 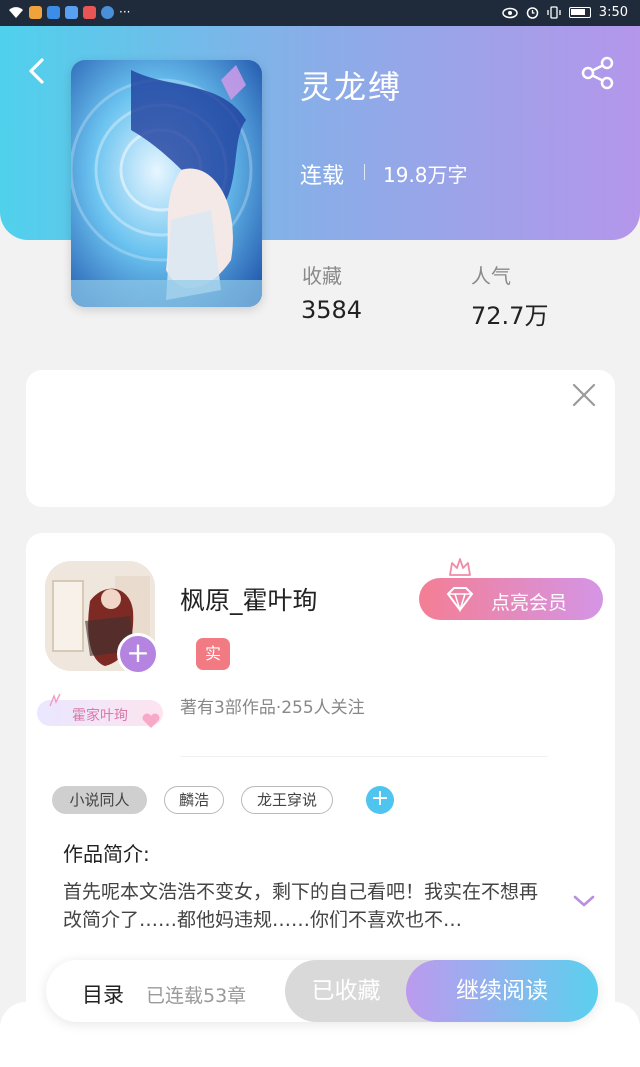 I want to click on fan-badge: 霍家叶珣, so click(x=100, y=712).